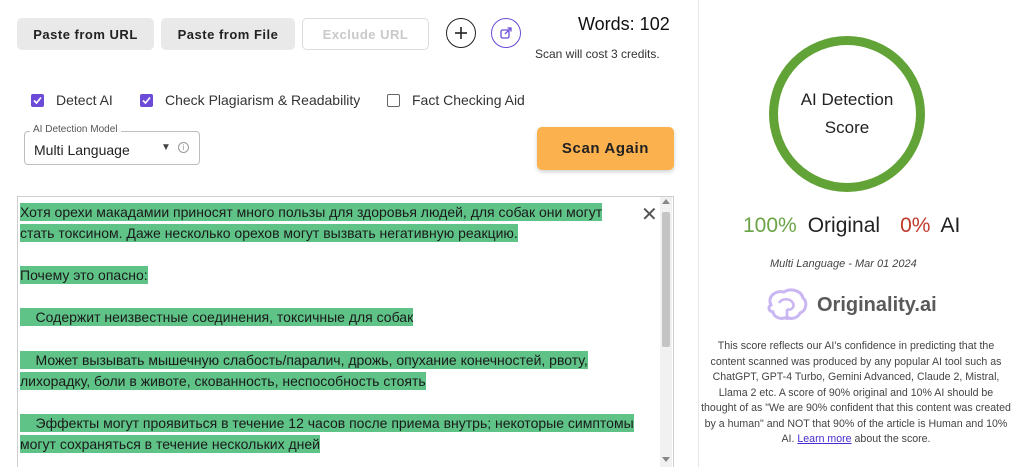  Describe the element at coordinates (666, 459) in the screenshot. I see `scroll-down-icon` at that location.